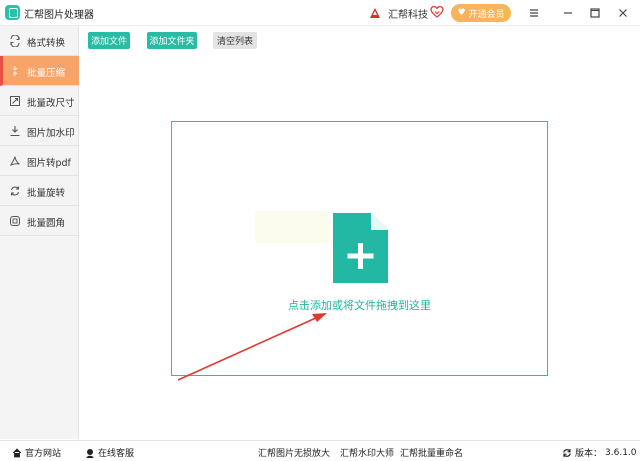  Describe the element at coordinates (431, 452) in the screenshot. I see `batch-rename-link: 汇帮批量重命名` at that location.